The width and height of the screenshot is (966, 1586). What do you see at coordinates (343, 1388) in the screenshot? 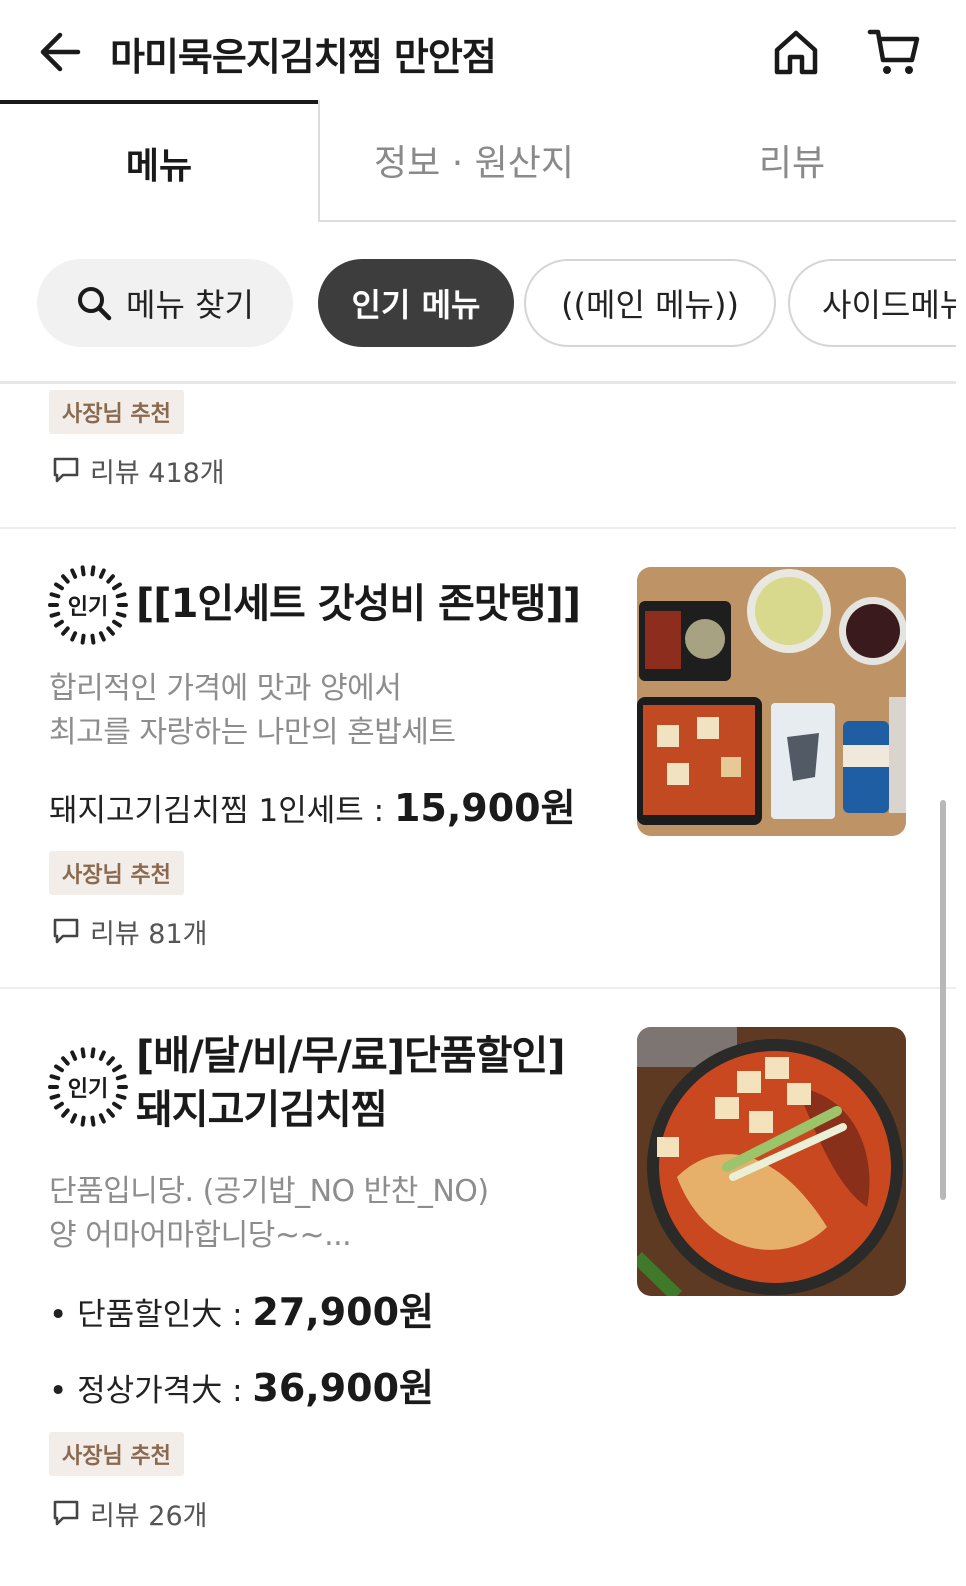
I see `price-value: 36,900원` at bounding box center [343, 1388].